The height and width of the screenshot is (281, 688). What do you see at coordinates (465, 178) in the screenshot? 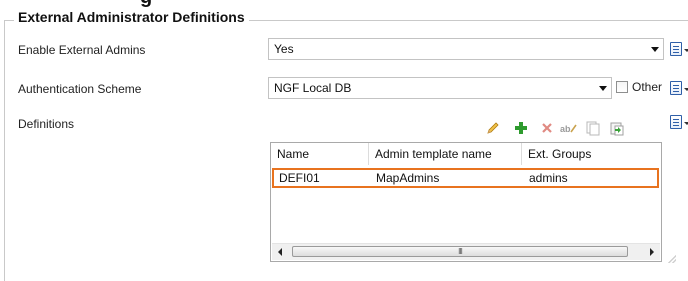
I see `table-row: DEFI01 MapAdmins admins` at bounding box center [465, 178].